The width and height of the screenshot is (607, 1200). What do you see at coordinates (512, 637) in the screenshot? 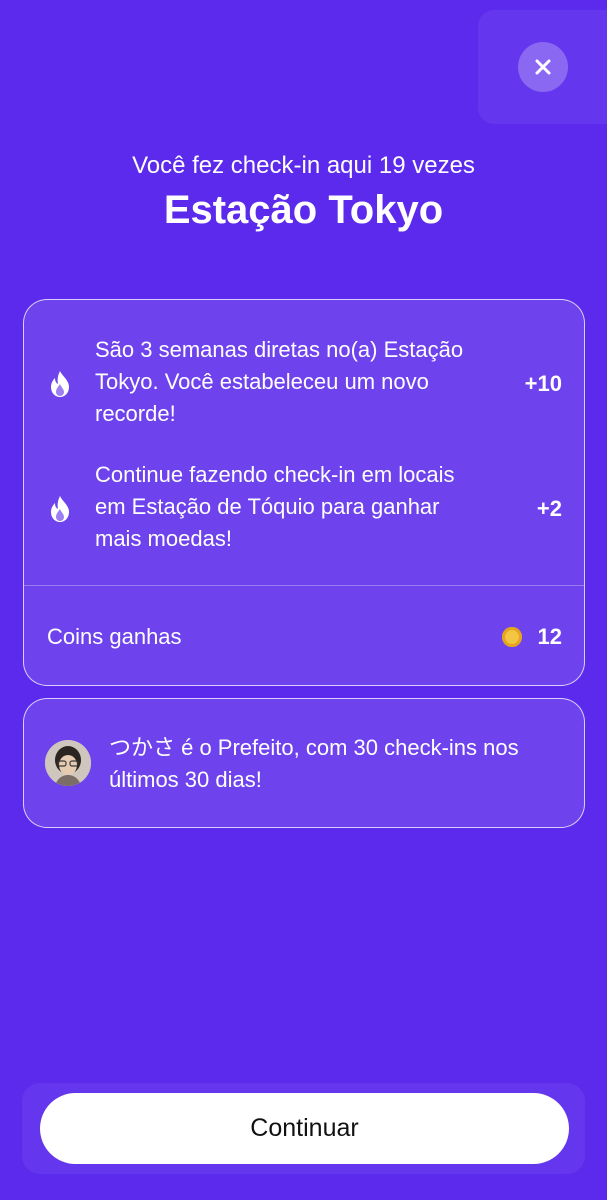
I see `coin-icon` at bounding box center [512, 637].